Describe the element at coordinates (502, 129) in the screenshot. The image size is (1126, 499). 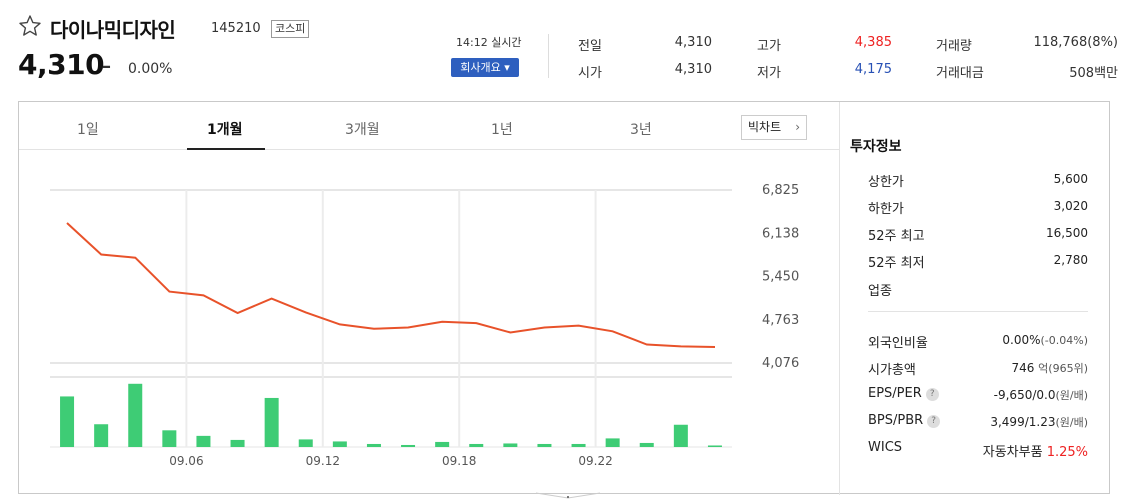
I see `tab-1year: 1년` at that location.